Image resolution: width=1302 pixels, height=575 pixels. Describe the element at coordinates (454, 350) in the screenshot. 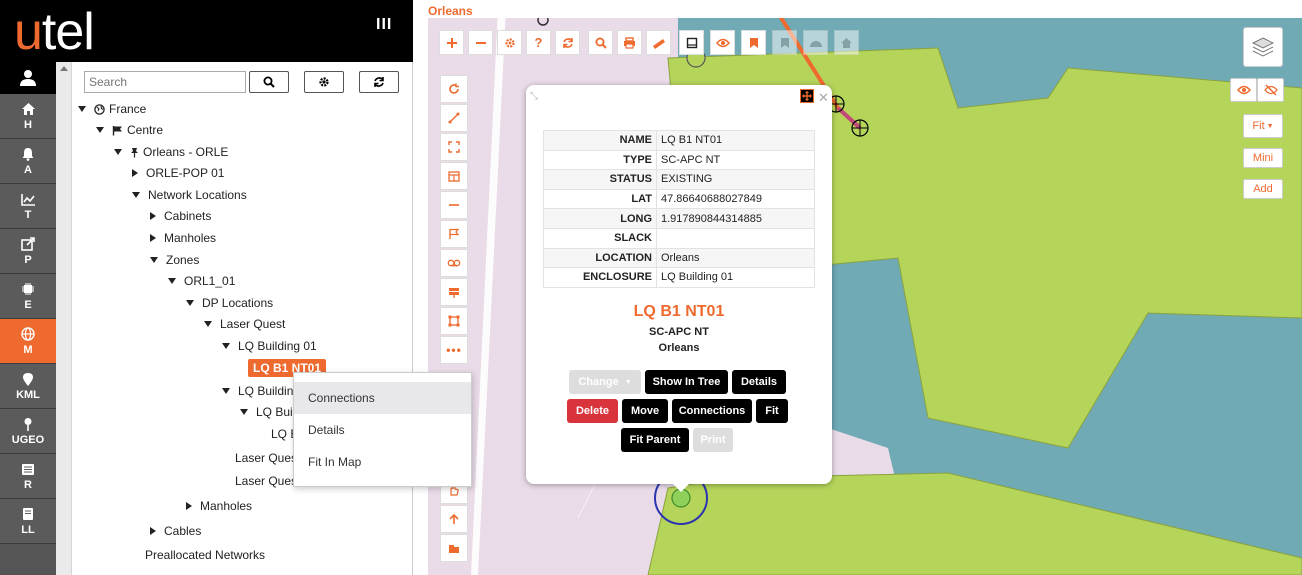

I see `more-tools-button: •••` at that location.